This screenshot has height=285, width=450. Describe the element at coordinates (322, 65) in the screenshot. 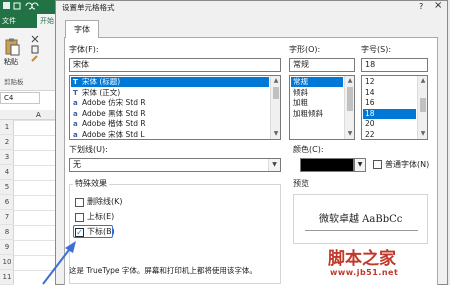

I see `style-input: 常规` at that location.